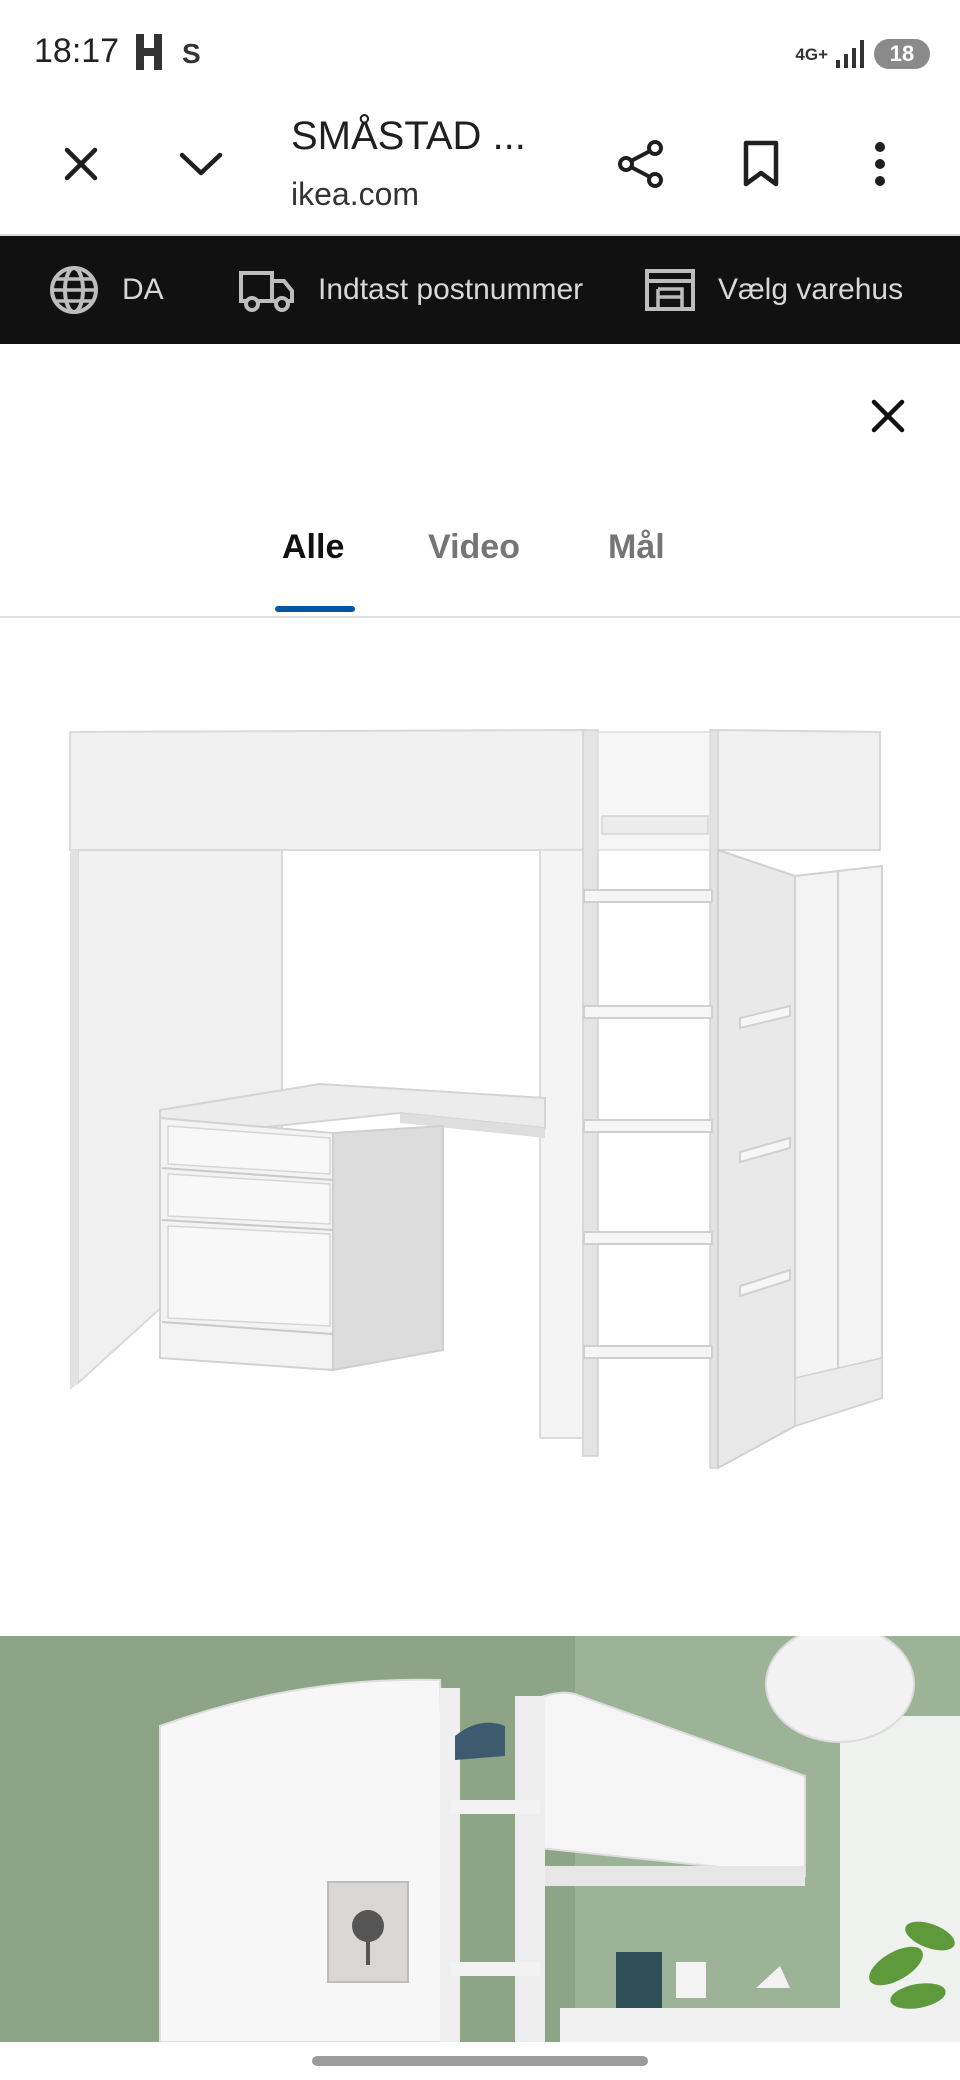 This screenshot has height=2080, width=960. I want to click on status-right: 4G+ 18, so click(862, 54).